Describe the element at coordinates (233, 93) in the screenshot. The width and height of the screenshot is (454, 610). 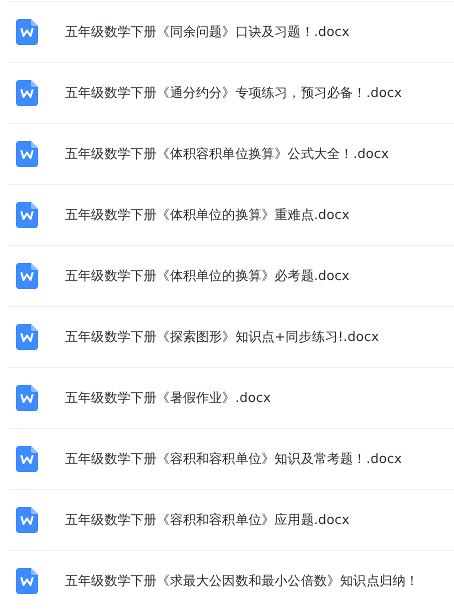
I see `file-name: 五年级数学下册《通分约分》专项练习，预习必备！.docx` at that location.